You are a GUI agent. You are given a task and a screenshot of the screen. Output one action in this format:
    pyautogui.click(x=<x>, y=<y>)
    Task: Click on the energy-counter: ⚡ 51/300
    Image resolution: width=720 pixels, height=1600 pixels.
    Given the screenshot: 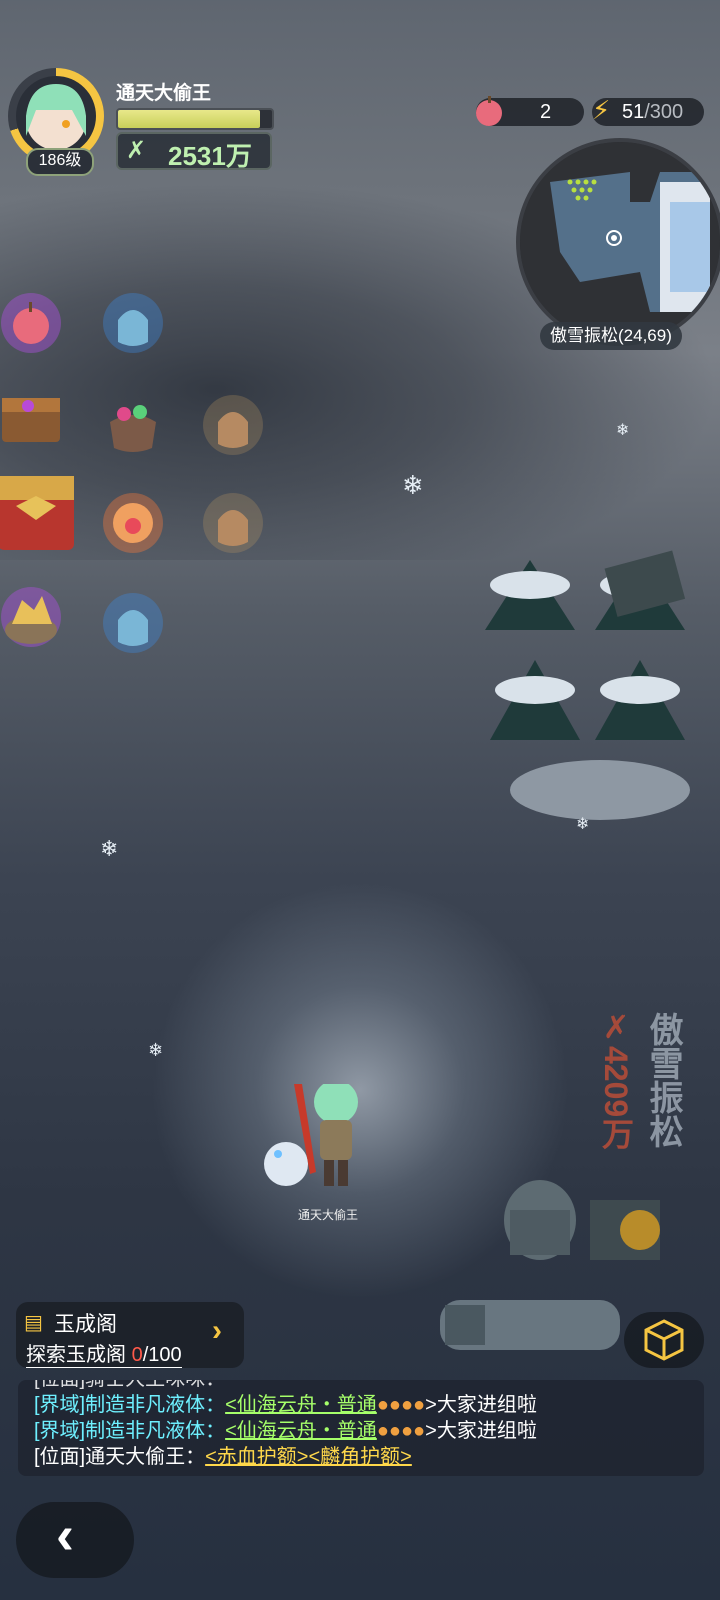 What is the action you would take?
    pyautogui.click(x=648, y=110)
    